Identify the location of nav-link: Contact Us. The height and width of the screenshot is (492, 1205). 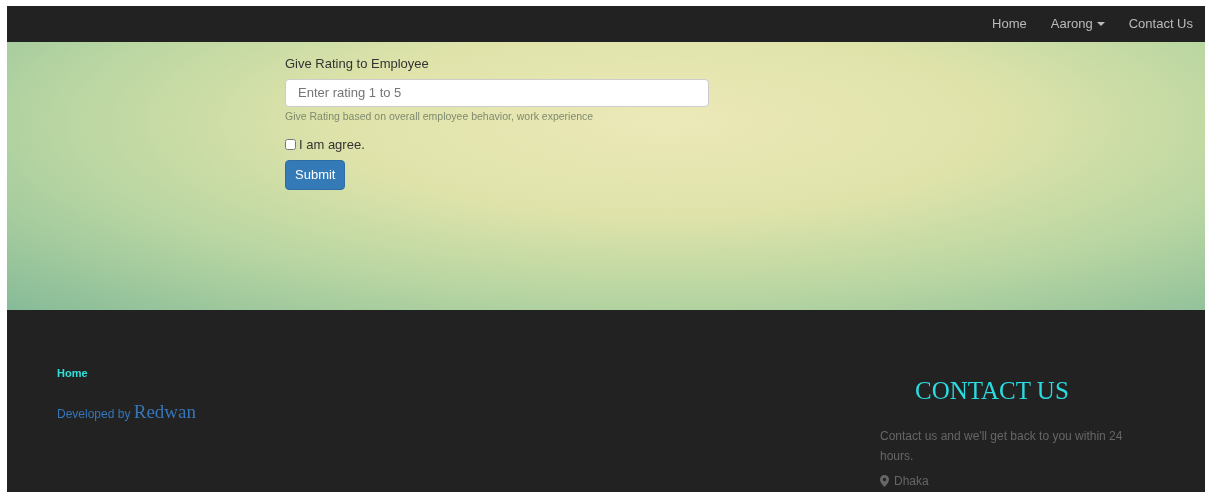
(1160, 24).